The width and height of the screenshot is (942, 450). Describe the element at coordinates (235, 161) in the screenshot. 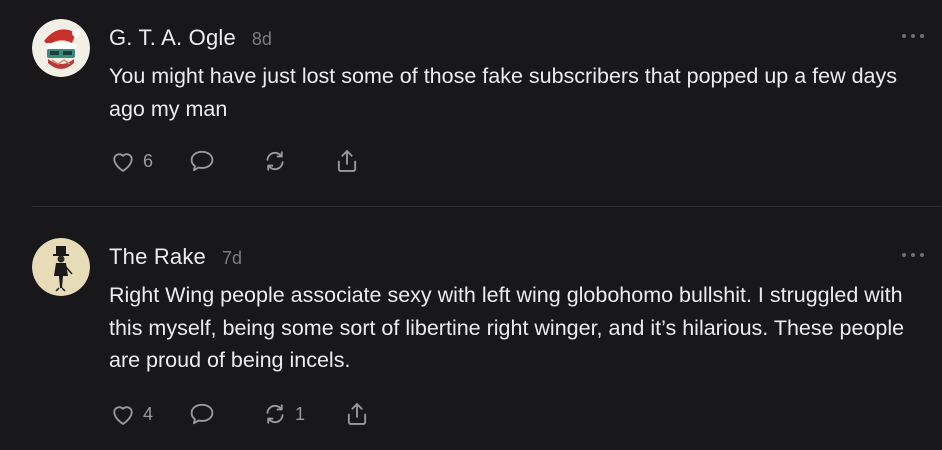

I see `comment-actions: 6` at that location.